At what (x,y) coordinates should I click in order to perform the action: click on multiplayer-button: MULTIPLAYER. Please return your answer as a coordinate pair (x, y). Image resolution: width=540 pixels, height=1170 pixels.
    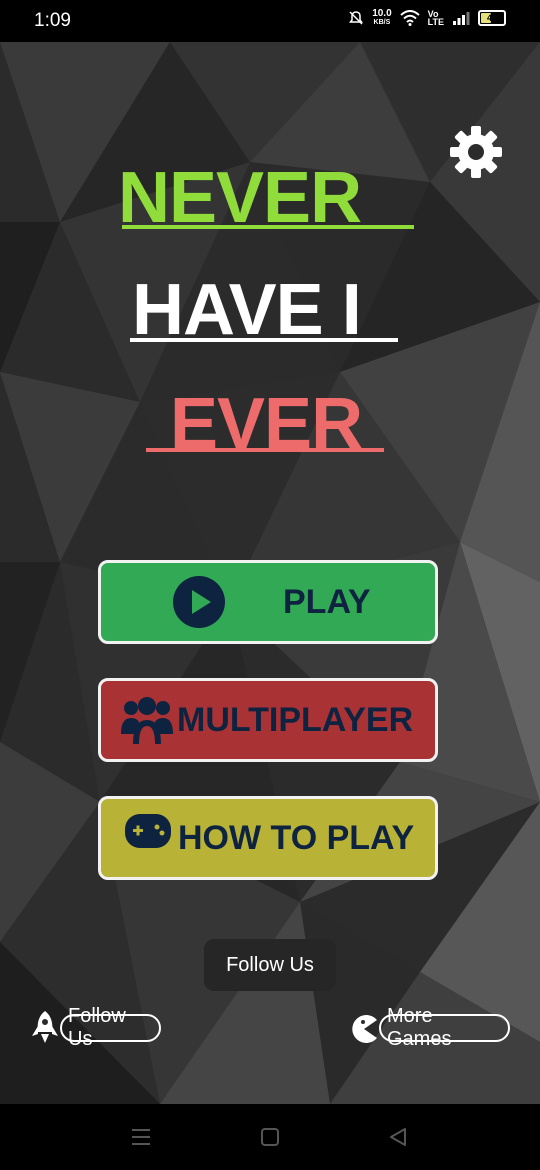
    Looking at the image, I should click on (268, 720).